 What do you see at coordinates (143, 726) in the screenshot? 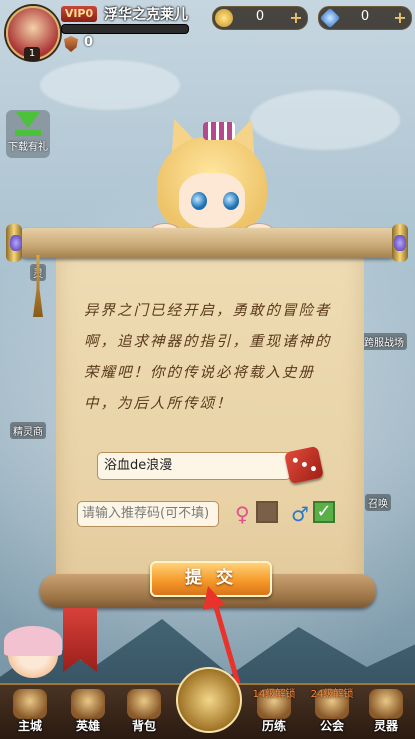
I see `nav-label: 背包` at bounding box center [143, 726].